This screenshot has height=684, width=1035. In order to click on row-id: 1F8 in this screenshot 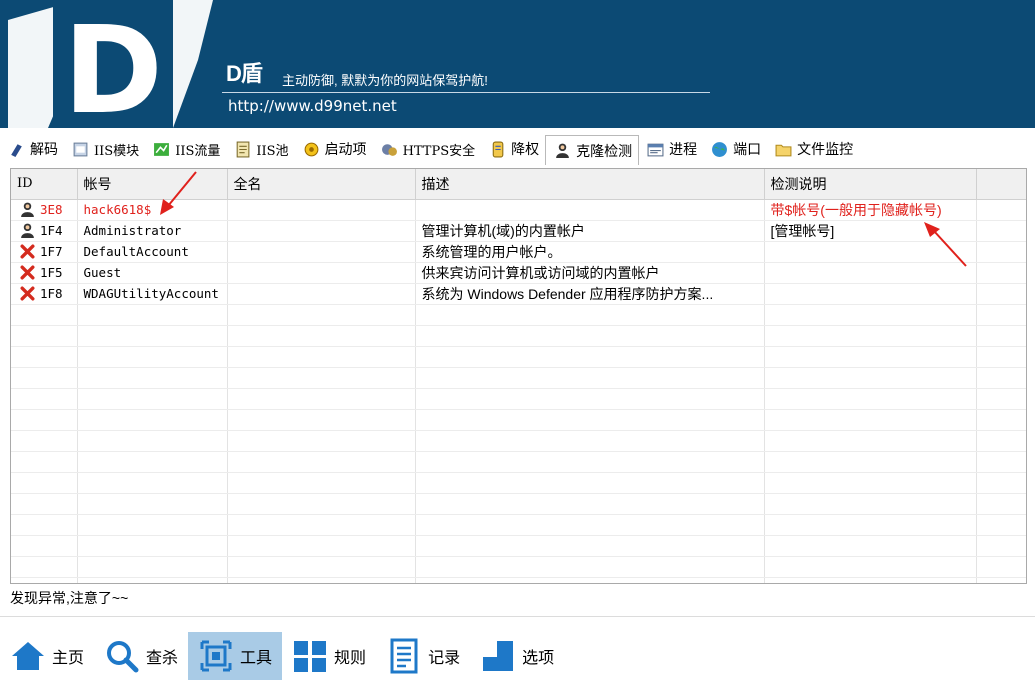, I will do `click(51, 293)`.